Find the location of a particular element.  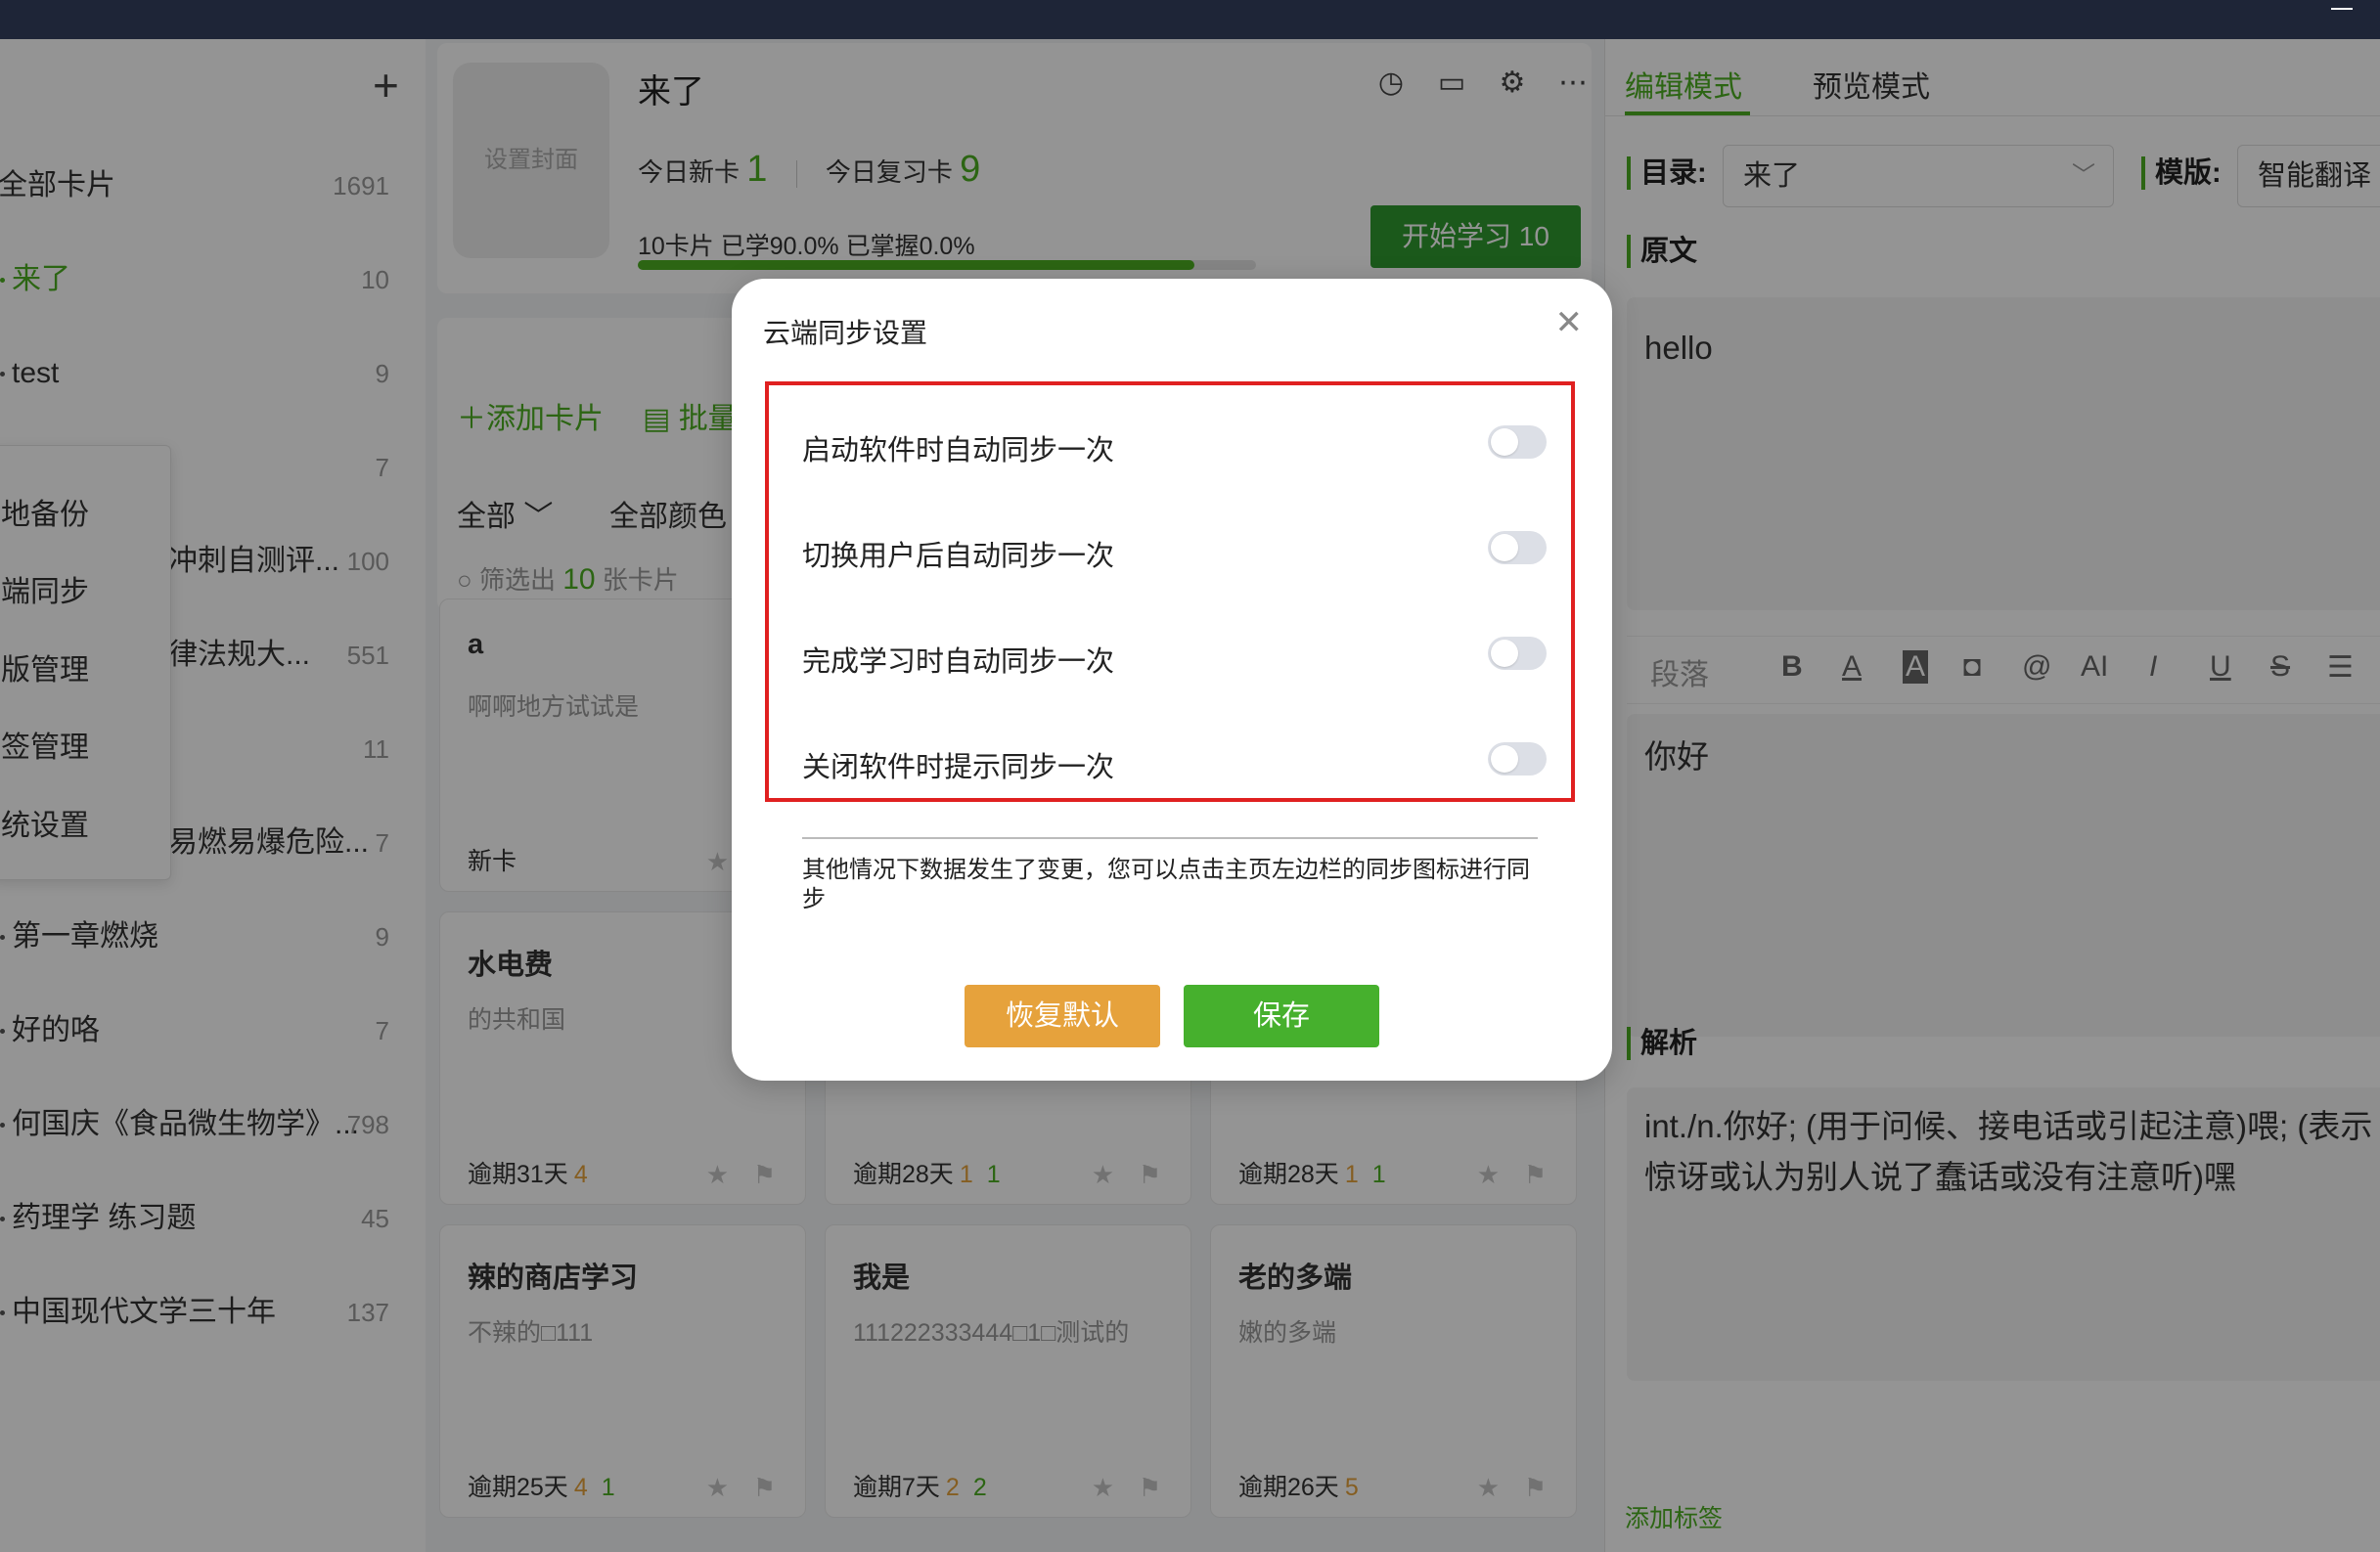

divider is located at coordinates (1170, 838).